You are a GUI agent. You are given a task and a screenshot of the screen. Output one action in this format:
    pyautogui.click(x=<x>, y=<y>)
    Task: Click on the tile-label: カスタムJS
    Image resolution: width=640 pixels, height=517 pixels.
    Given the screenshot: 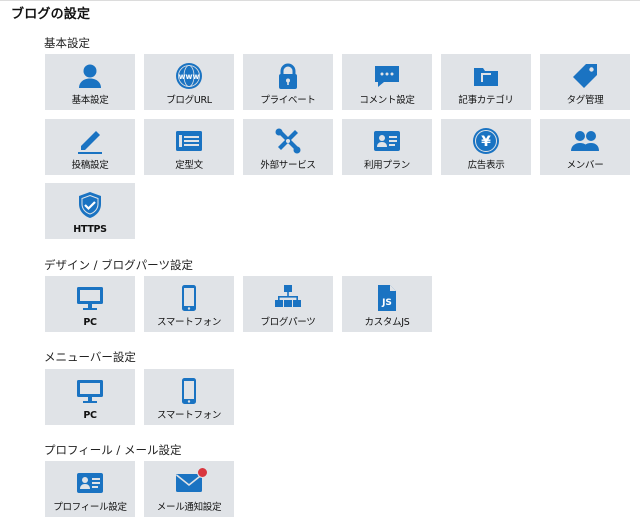 What is the action you would take?
    pyautogui.click(x=387, y=322)
    